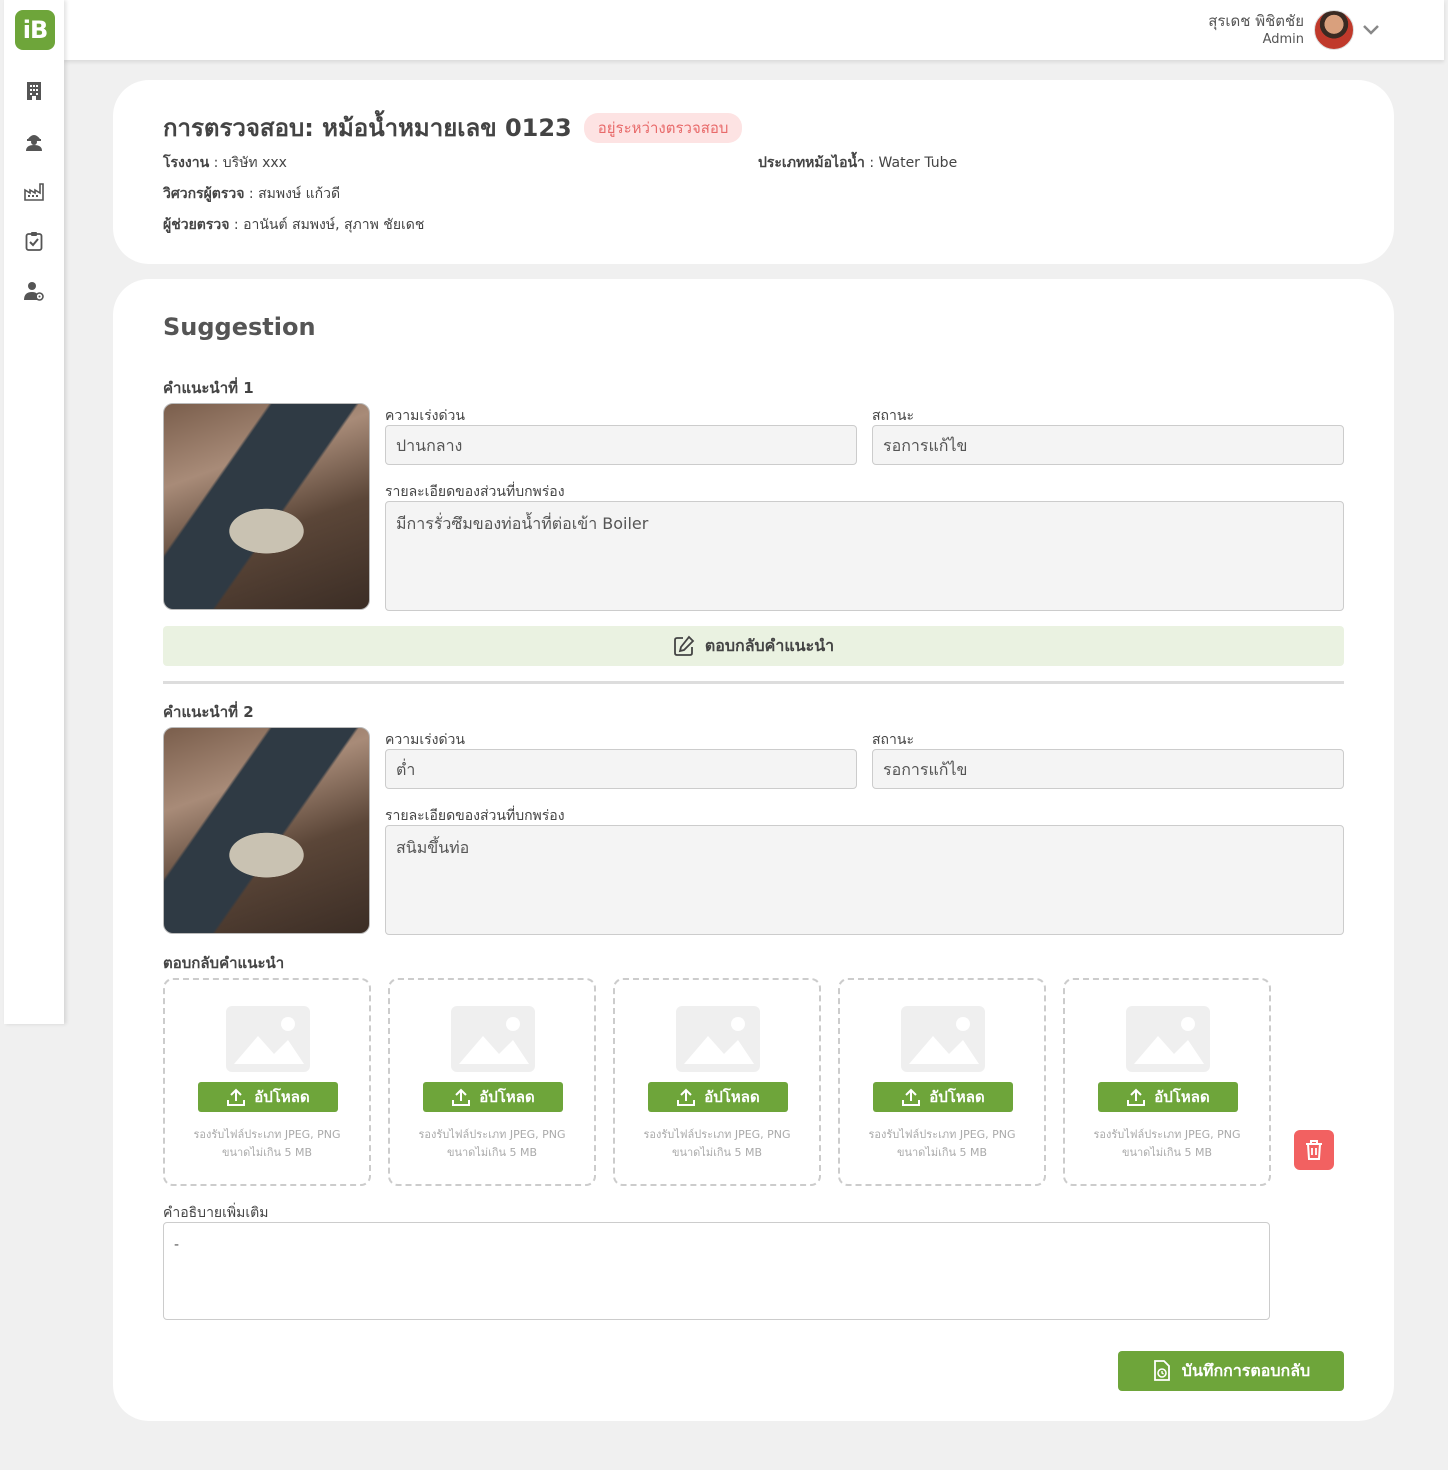  What do you see at coordinates (1283, 39) in the screenshot?
I see `user-role: Admin` at bounding box center [1283, 39].